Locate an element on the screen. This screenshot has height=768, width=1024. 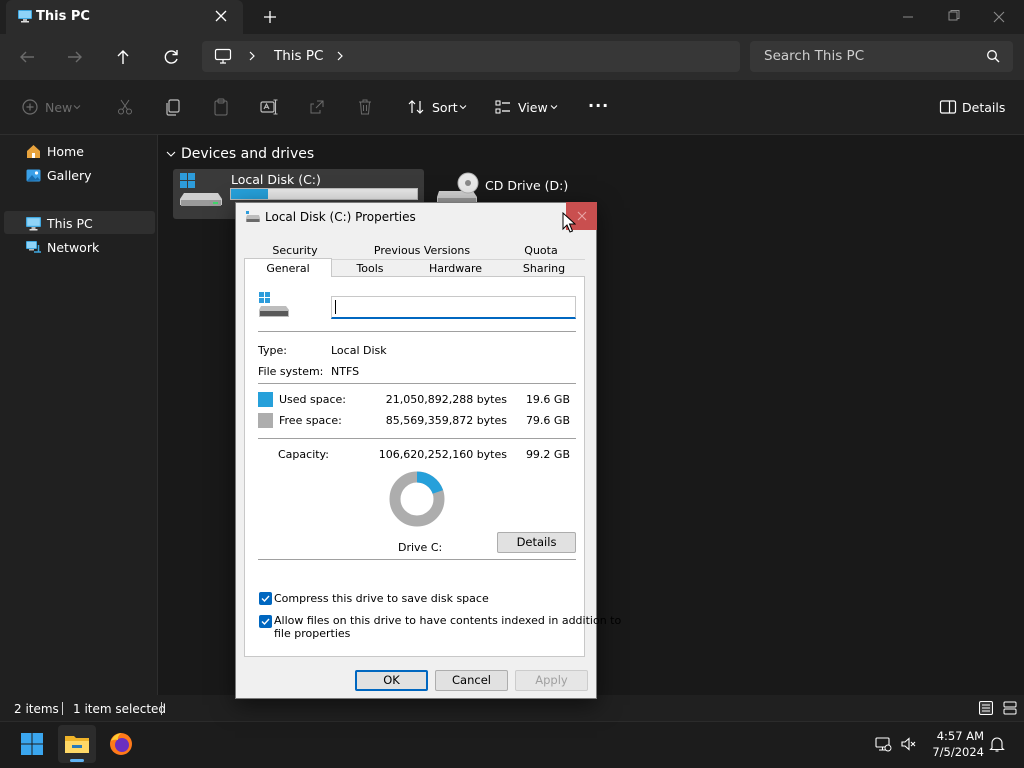
tab-previous-versions: Previous Versions is located at coordinates (422, 250).